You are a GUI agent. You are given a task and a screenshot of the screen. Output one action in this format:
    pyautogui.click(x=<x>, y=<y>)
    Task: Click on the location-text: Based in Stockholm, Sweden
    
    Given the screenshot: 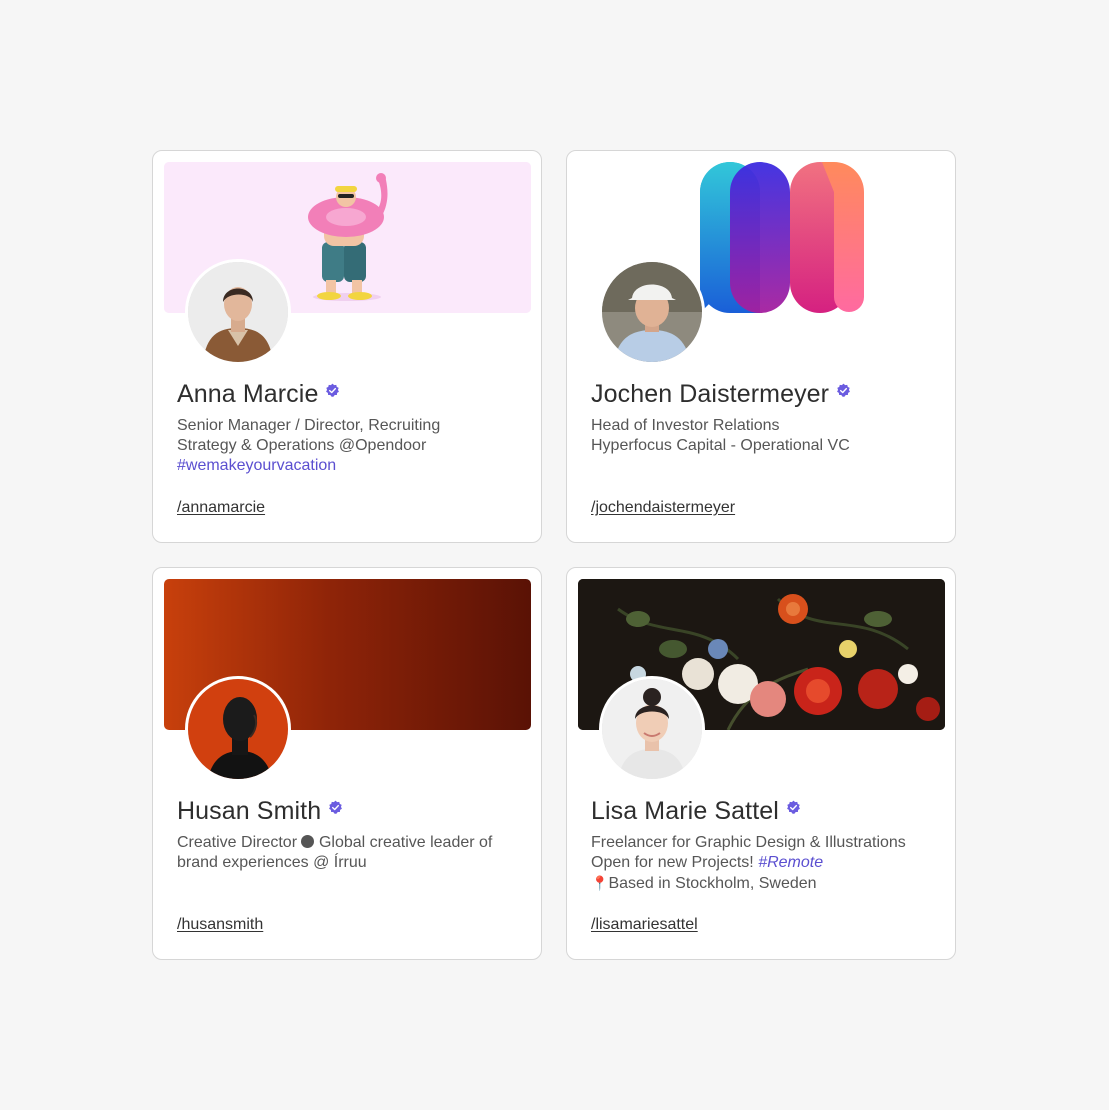 What is the action you would take?
    pyautogui.click(x=712, y=883)
    